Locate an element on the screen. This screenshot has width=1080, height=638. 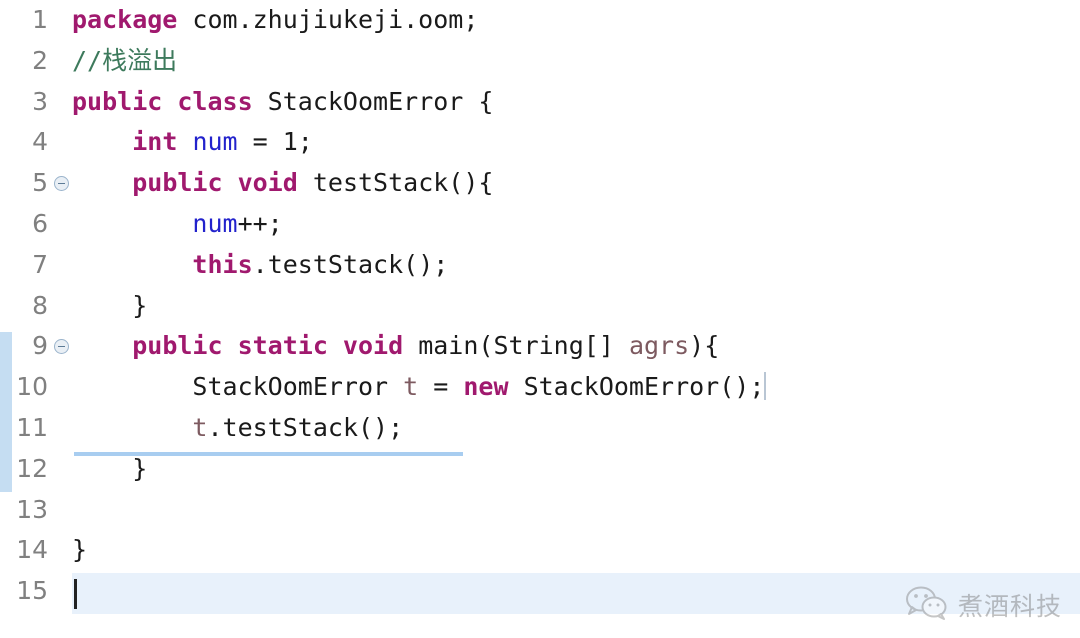
code-token: com.zhujiukeji.oom; is located at coordinates (328, 19).